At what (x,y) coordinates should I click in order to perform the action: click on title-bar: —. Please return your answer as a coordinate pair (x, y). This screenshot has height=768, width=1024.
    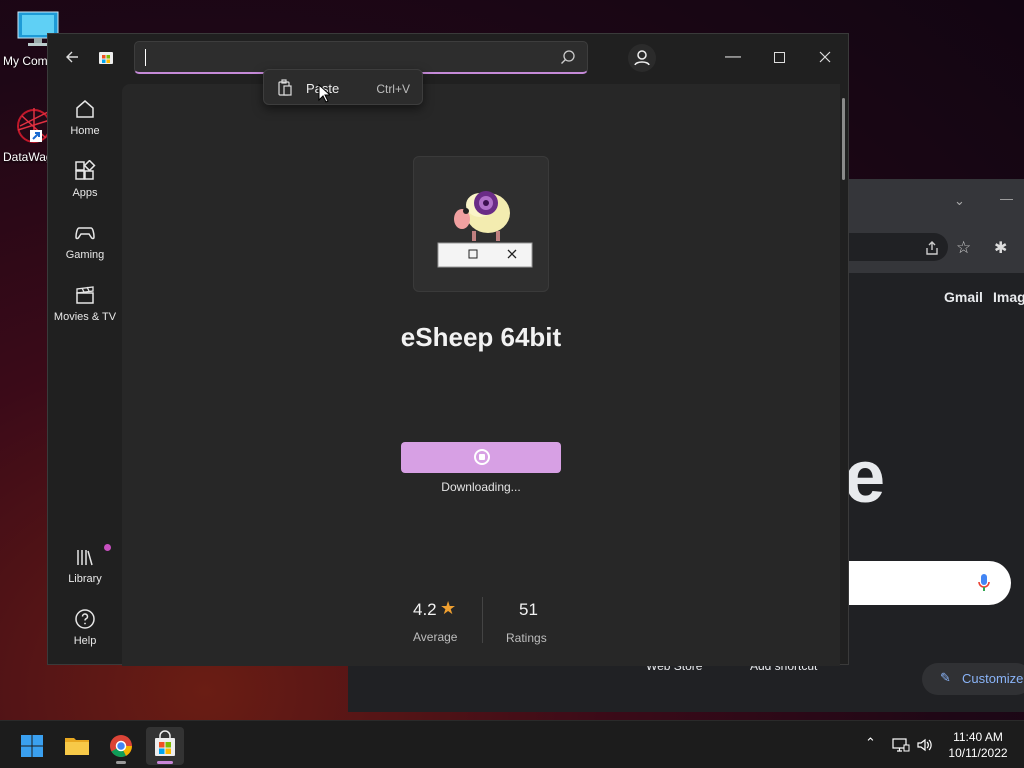
    Looking at the image, I should click on (448, 59).